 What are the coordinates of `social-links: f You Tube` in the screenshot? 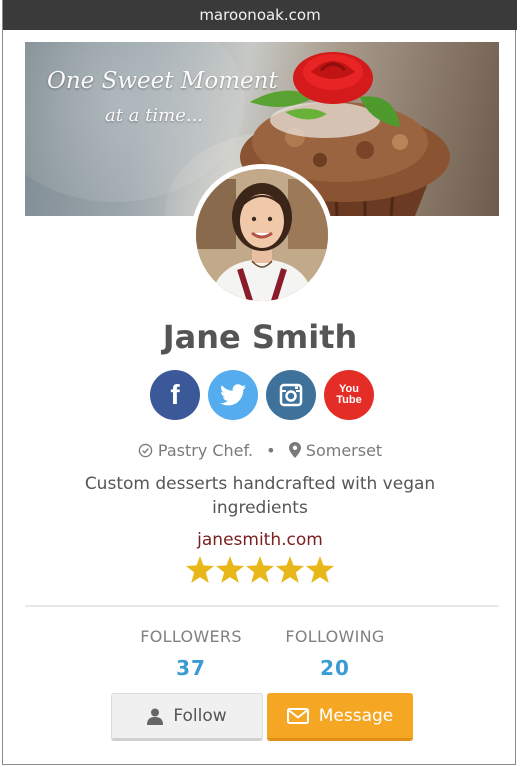 It's located at (265, 396).